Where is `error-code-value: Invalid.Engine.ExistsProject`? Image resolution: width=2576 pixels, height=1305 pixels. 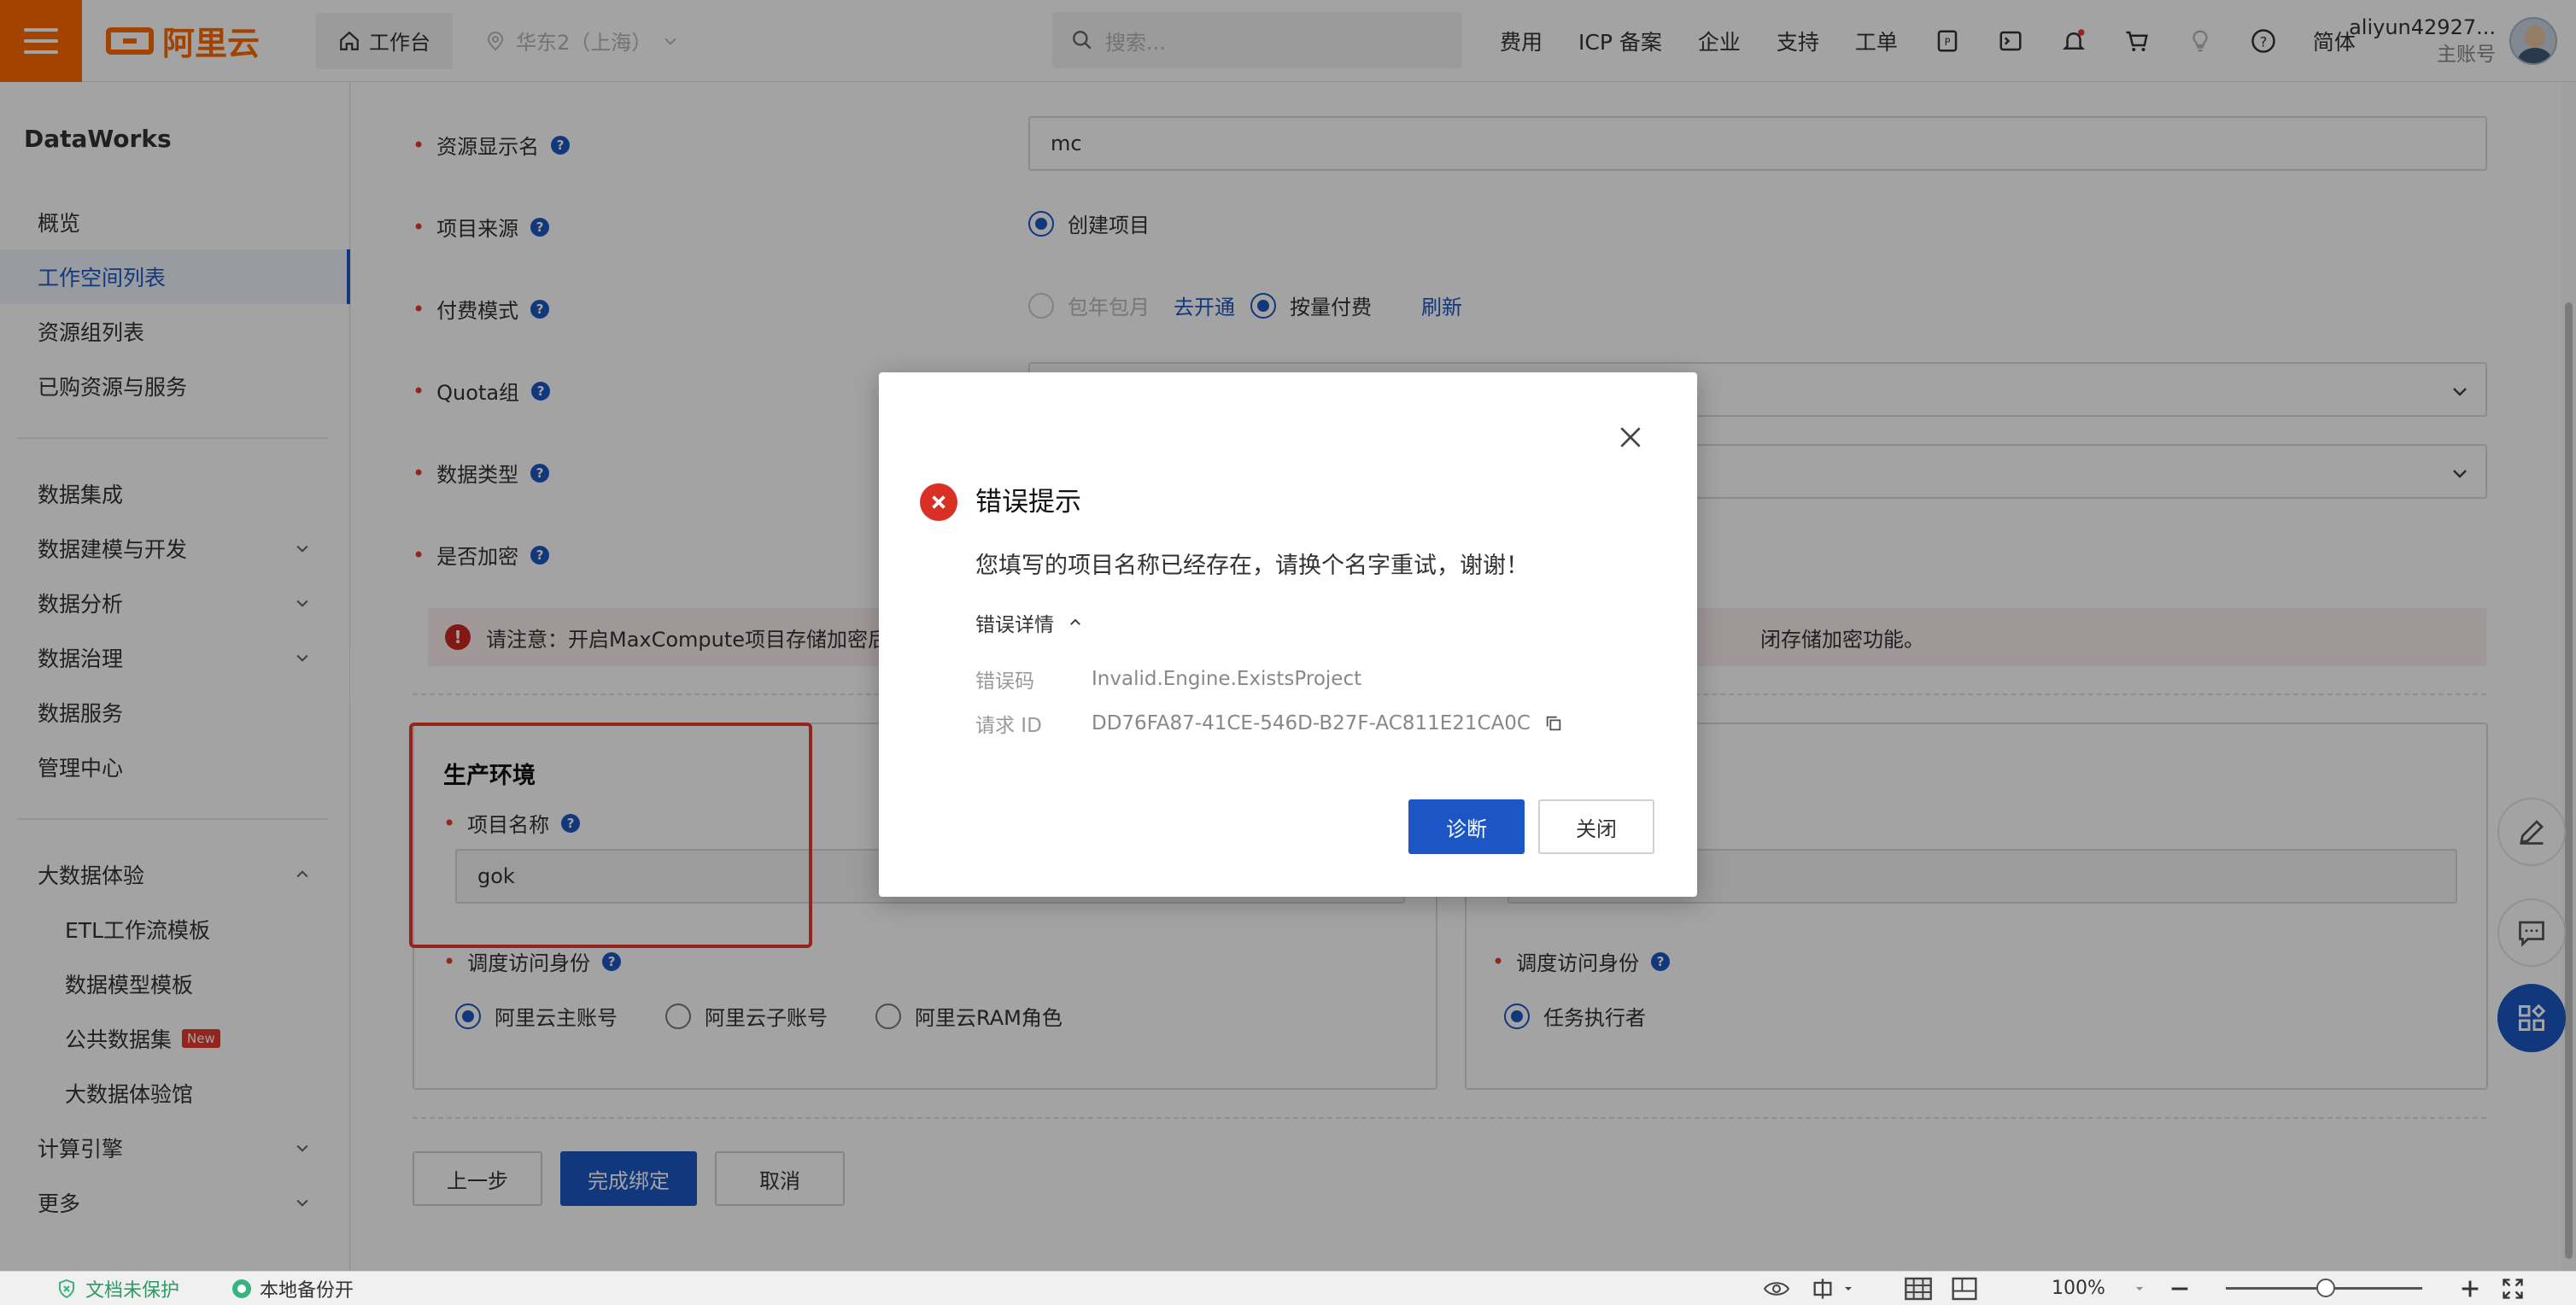 error-code-value: Invalid.Engine.ExistsProject is located at coordinates (1227, 679).